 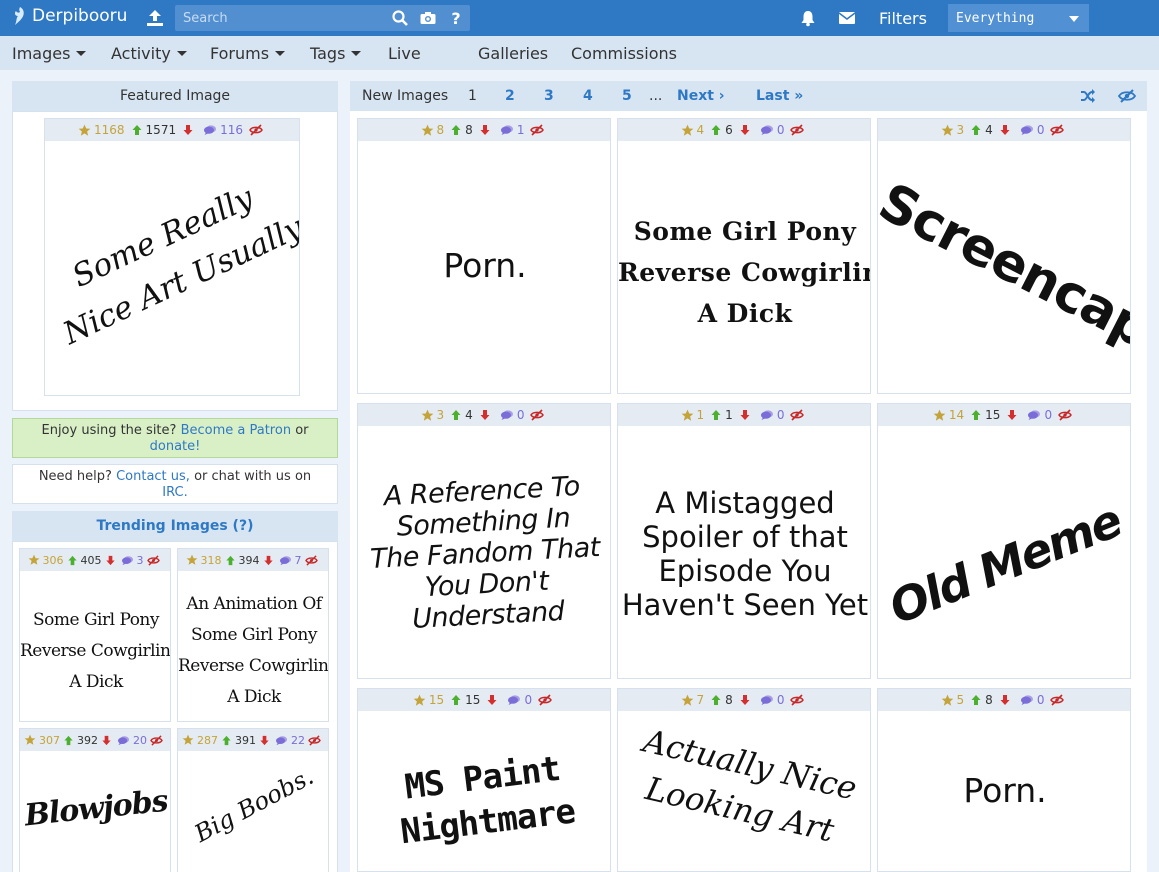 I want to click on camera-icon, so click(x=428, y=18).